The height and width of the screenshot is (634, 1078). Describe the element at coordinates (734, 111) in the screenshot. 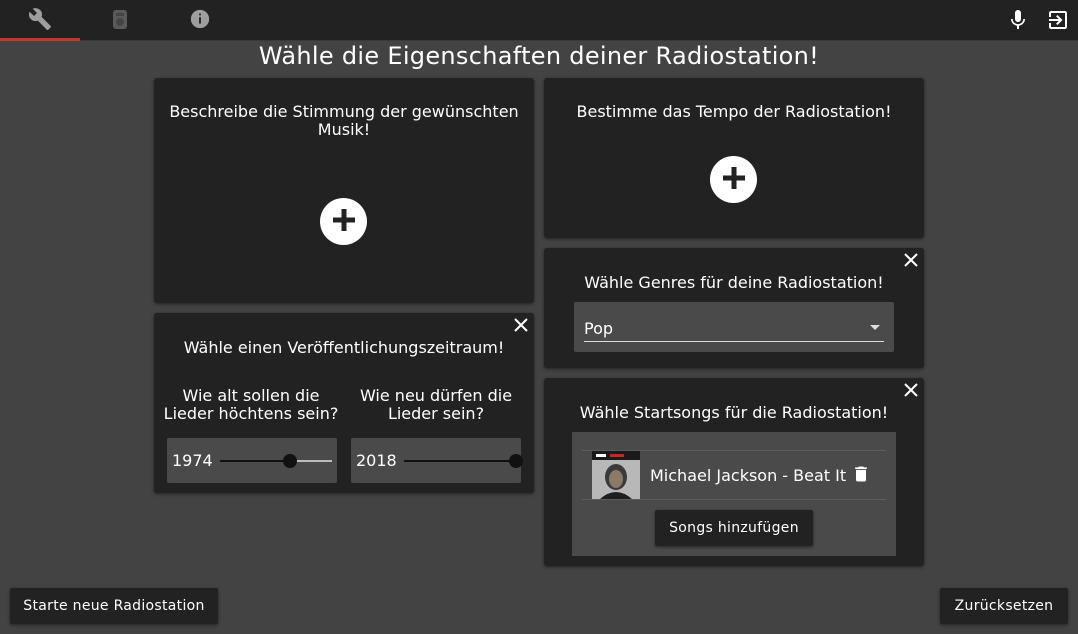

I see `tempo-card-title: Bestimme das Tempo der Radiostation!` at that location.